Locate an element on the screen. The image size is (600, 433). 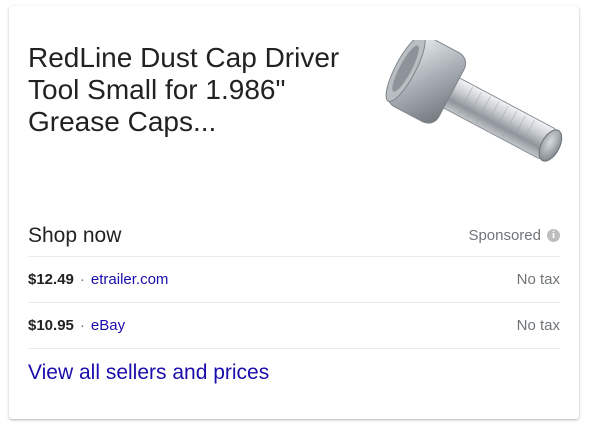
seller-link: etrailer.com is located at coordinates (130, 279).